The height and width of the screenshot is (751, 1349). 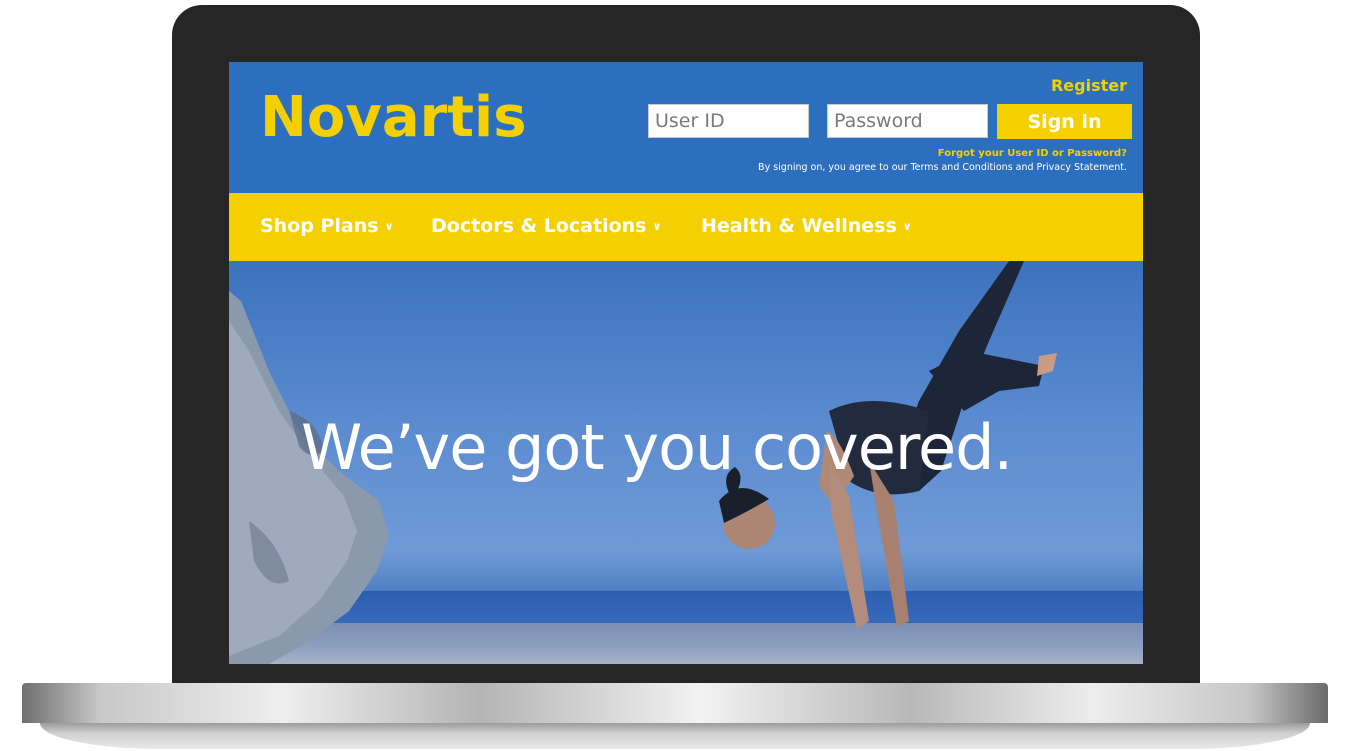 I want to click on nav-item-label: Shop Plans, so click(x=319, y=226).